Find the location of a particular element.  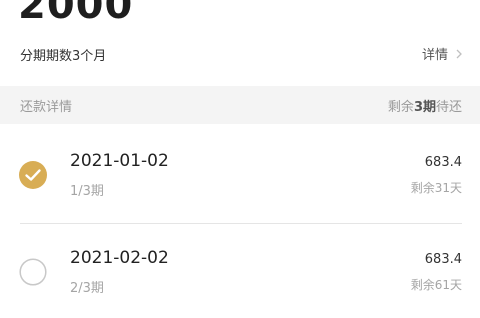

item-divider is located at coordinates (241, 223).